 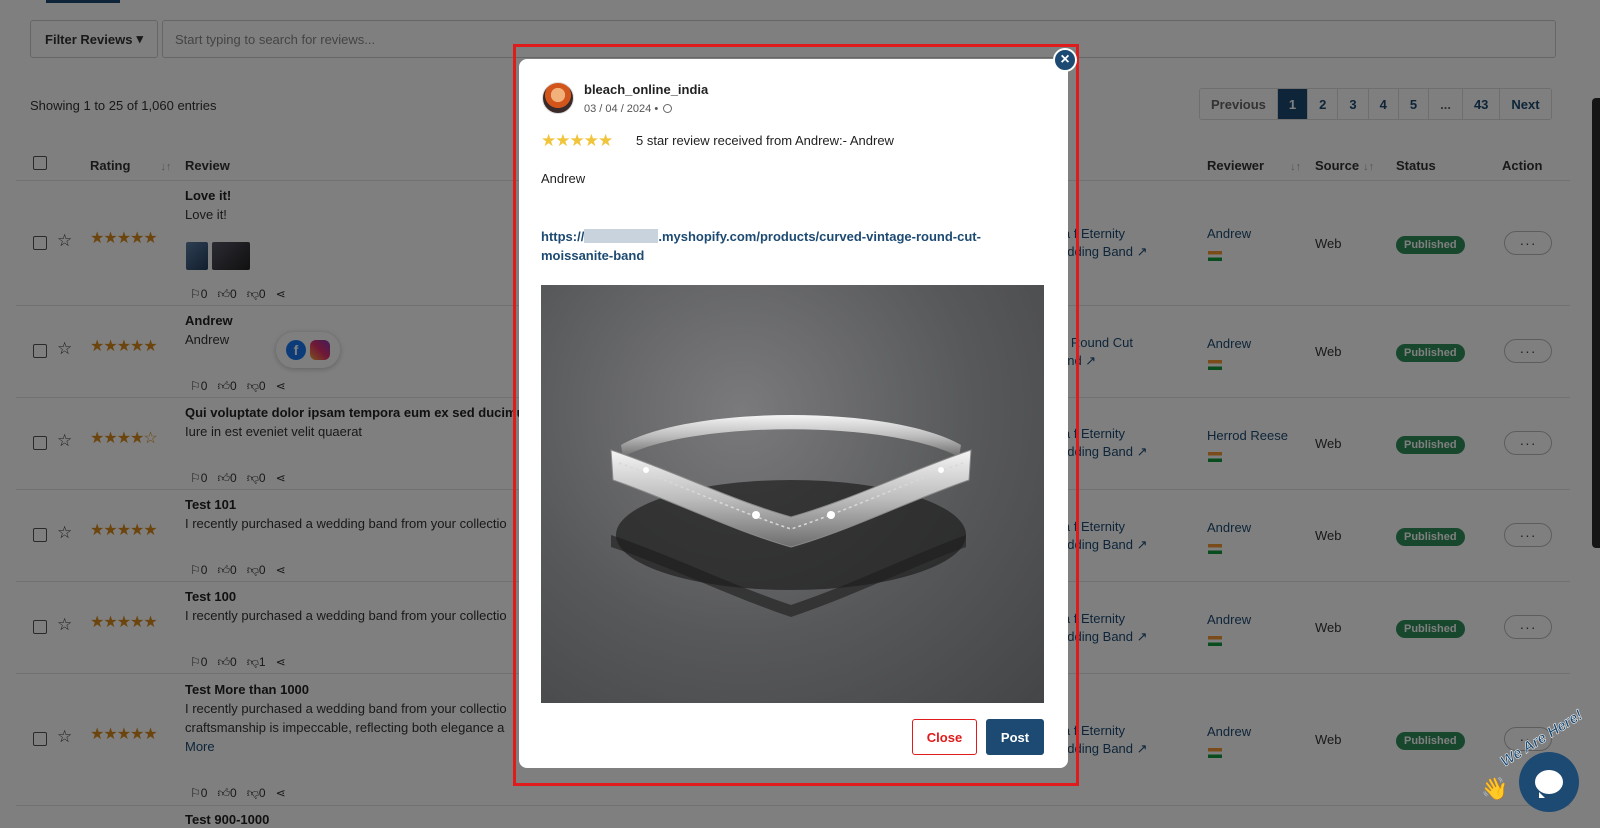 What do you see at coordinates (944, 737) in the screenshot?
I see `close-button: Close` at bounding box center [944, 737].